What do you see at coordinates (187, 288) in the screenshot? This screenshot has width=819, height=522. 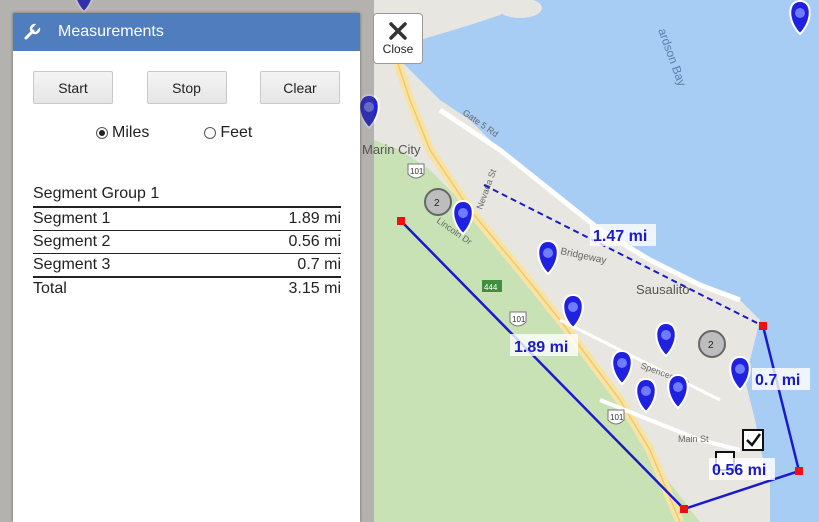 I see `total-row: Total 3.15 mi` at bounding box center [187, 288].